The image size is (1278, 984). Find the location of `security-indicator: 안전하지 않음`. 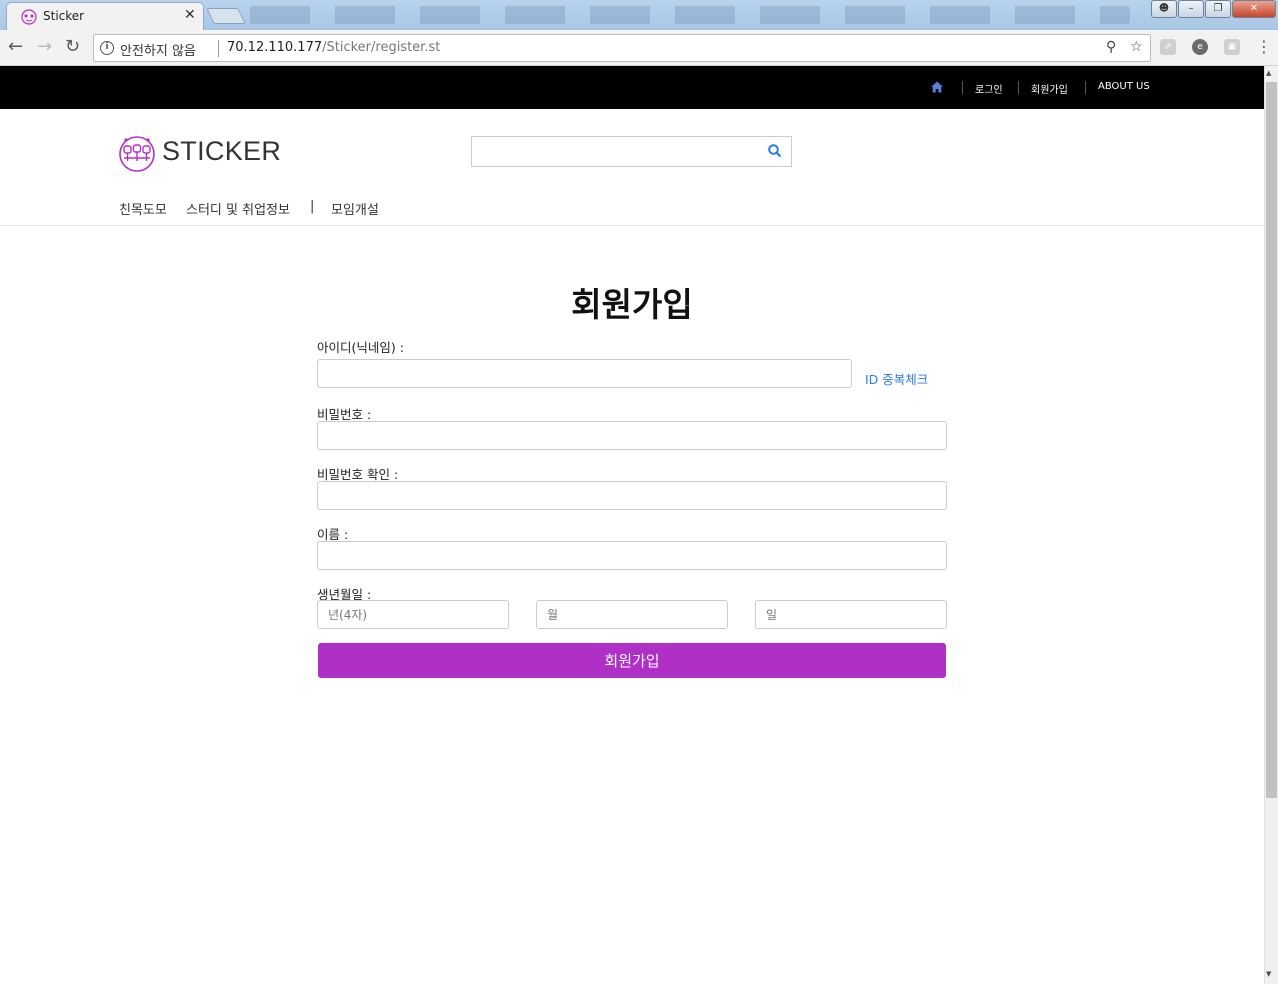

security-indicator: 안전하지 않음 is located at coordinates (158, 49).